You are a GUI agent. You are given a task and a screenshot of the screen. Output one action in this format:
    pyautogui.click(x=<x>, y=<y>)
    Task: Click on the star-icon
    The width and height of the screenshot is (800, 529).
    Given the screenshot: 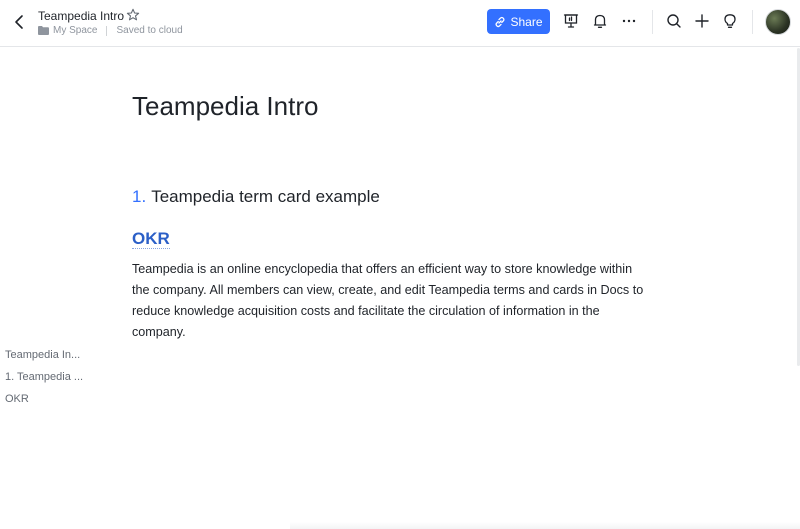 What is the action you would take?
    pyautogui.click(x=133, y=15)
    